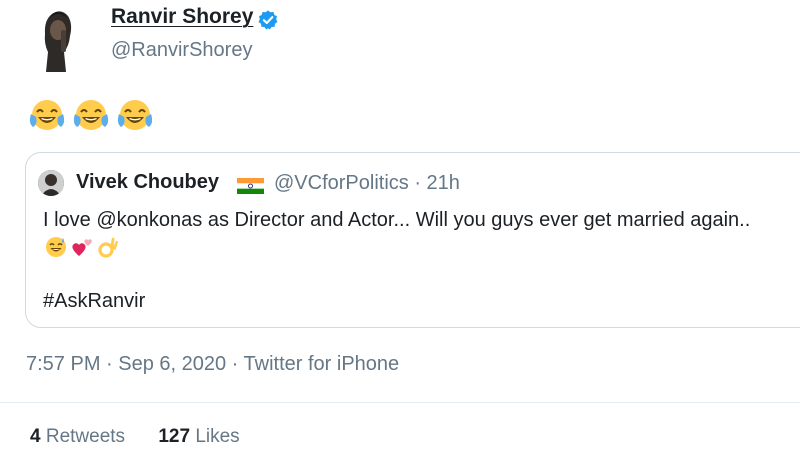 The image size is (800, 456). What do you see at coordinates (94, 301) in the screenshot?
I see `quoted-tweet-hashtag: #AskRanvir` at bounding box center [94, 301].